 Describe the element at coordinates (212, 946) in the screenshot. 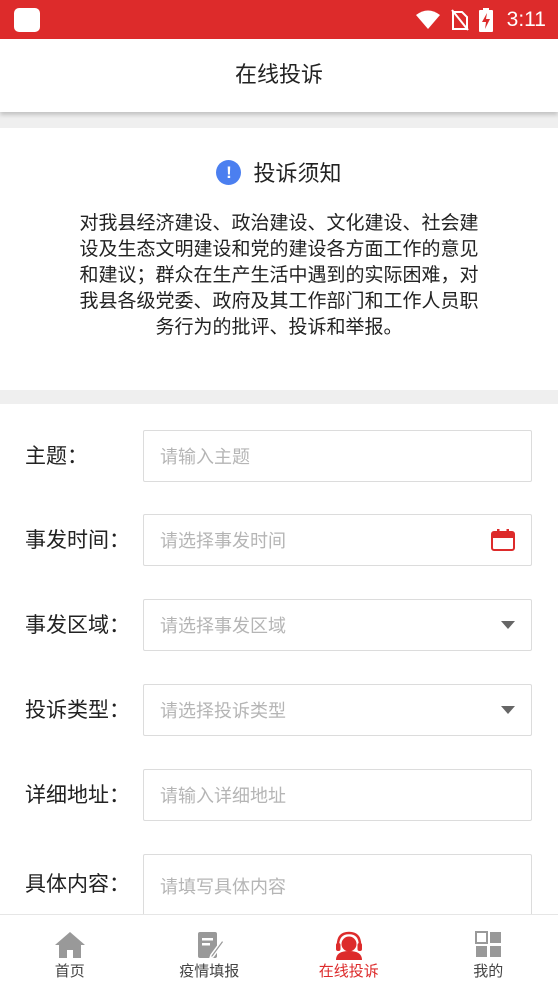

I see `edit-document-icon` at that location.